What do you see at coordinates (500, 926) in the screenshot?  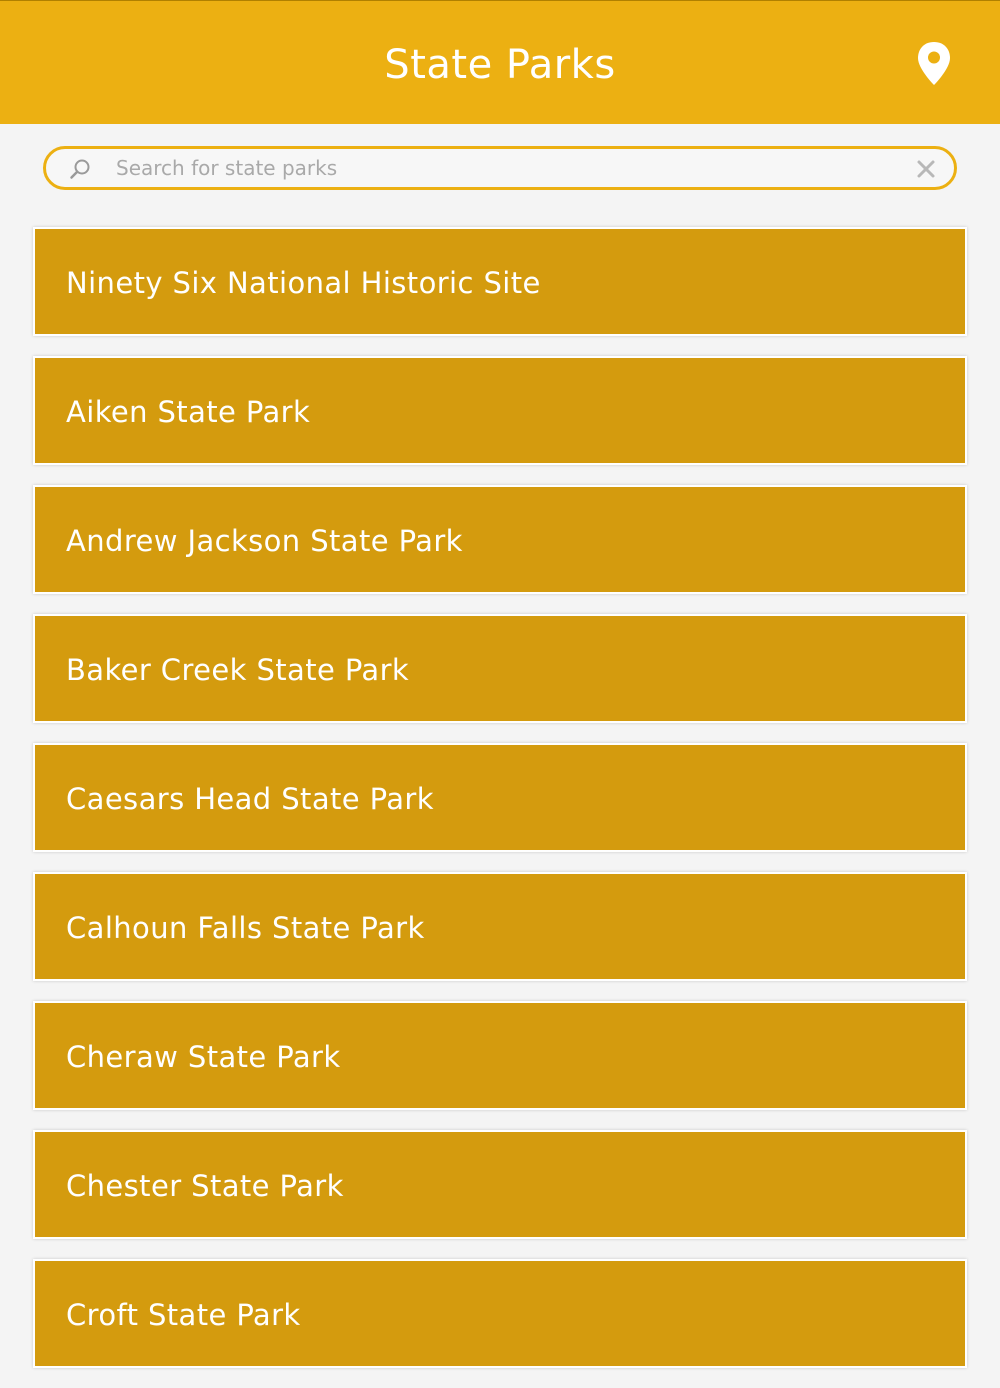 I see `list-item-park: Calhoun Falls State Park` at bounding box center [500, 926].